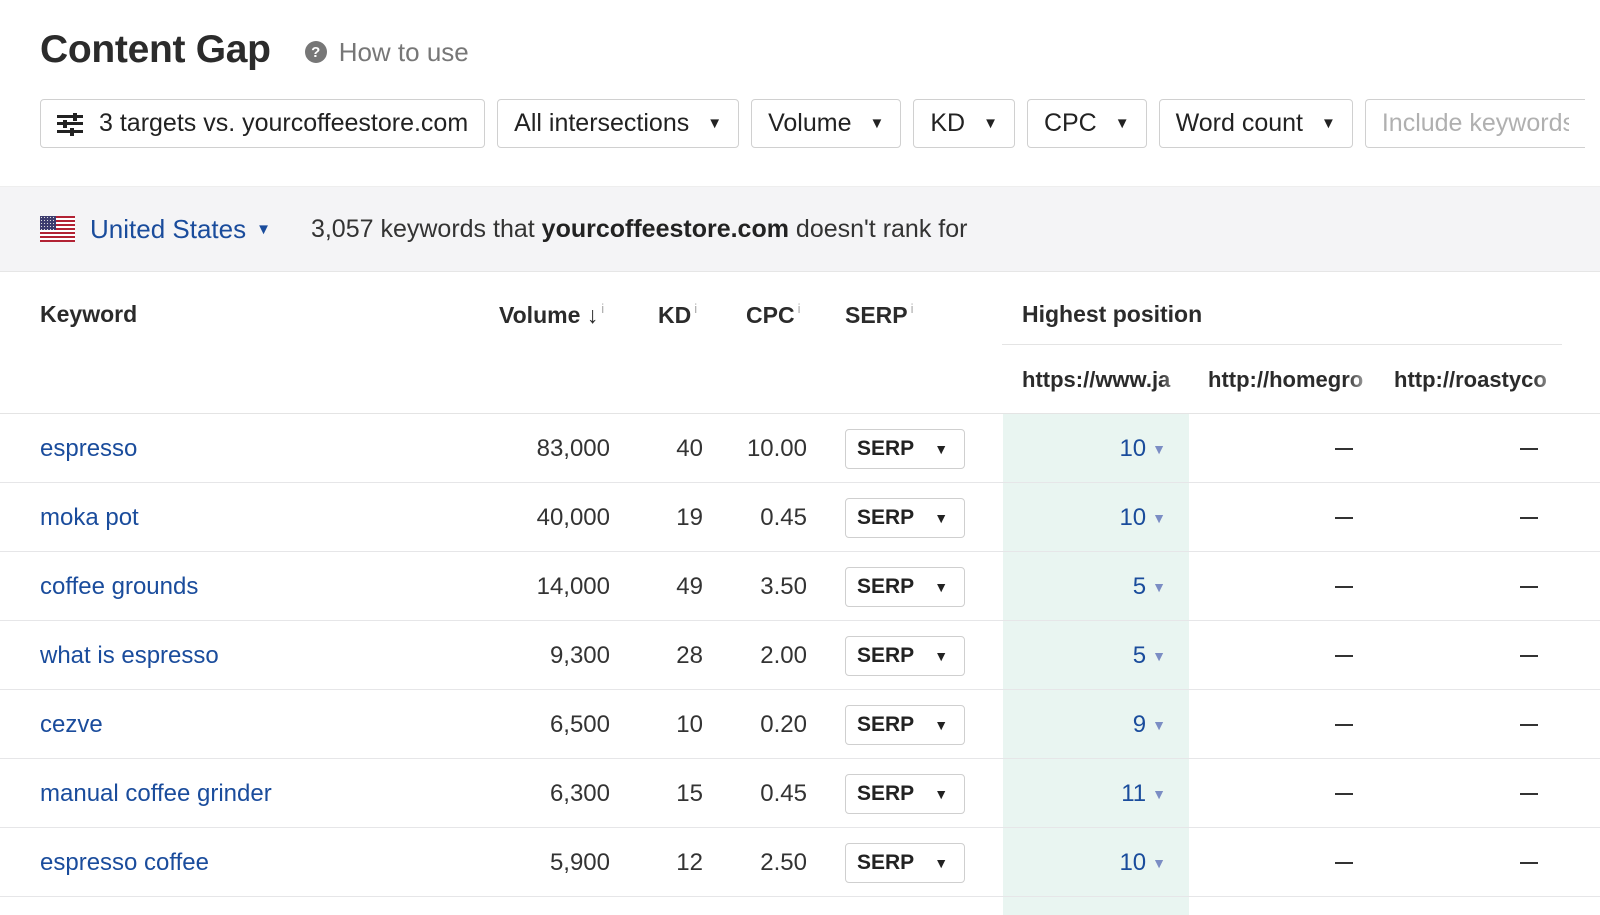 This screenshot has width=1600, height=915. I want to click on column-header-keyword: Keyword, so click(88, 314).